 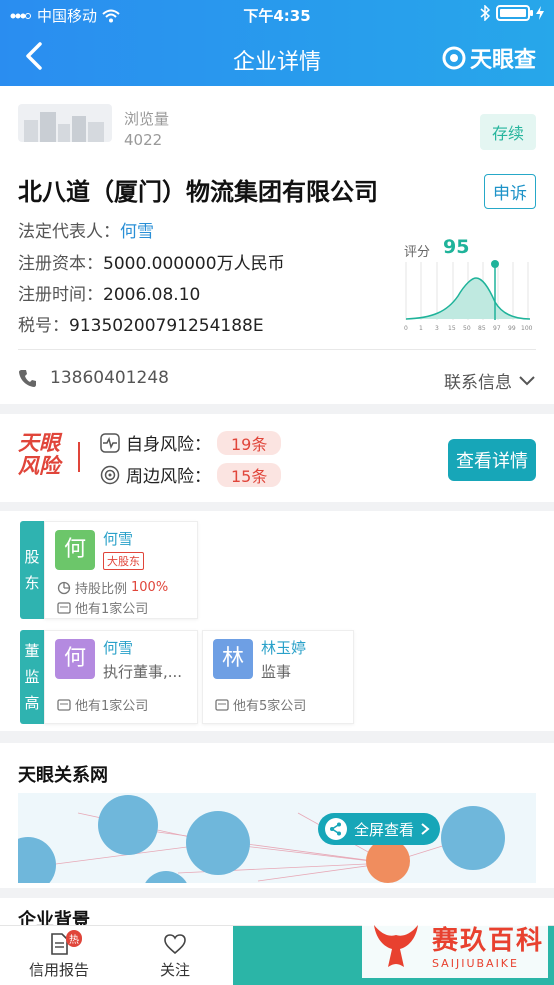 I want to click on whale-tail-icon, so click(x=396, y=946).